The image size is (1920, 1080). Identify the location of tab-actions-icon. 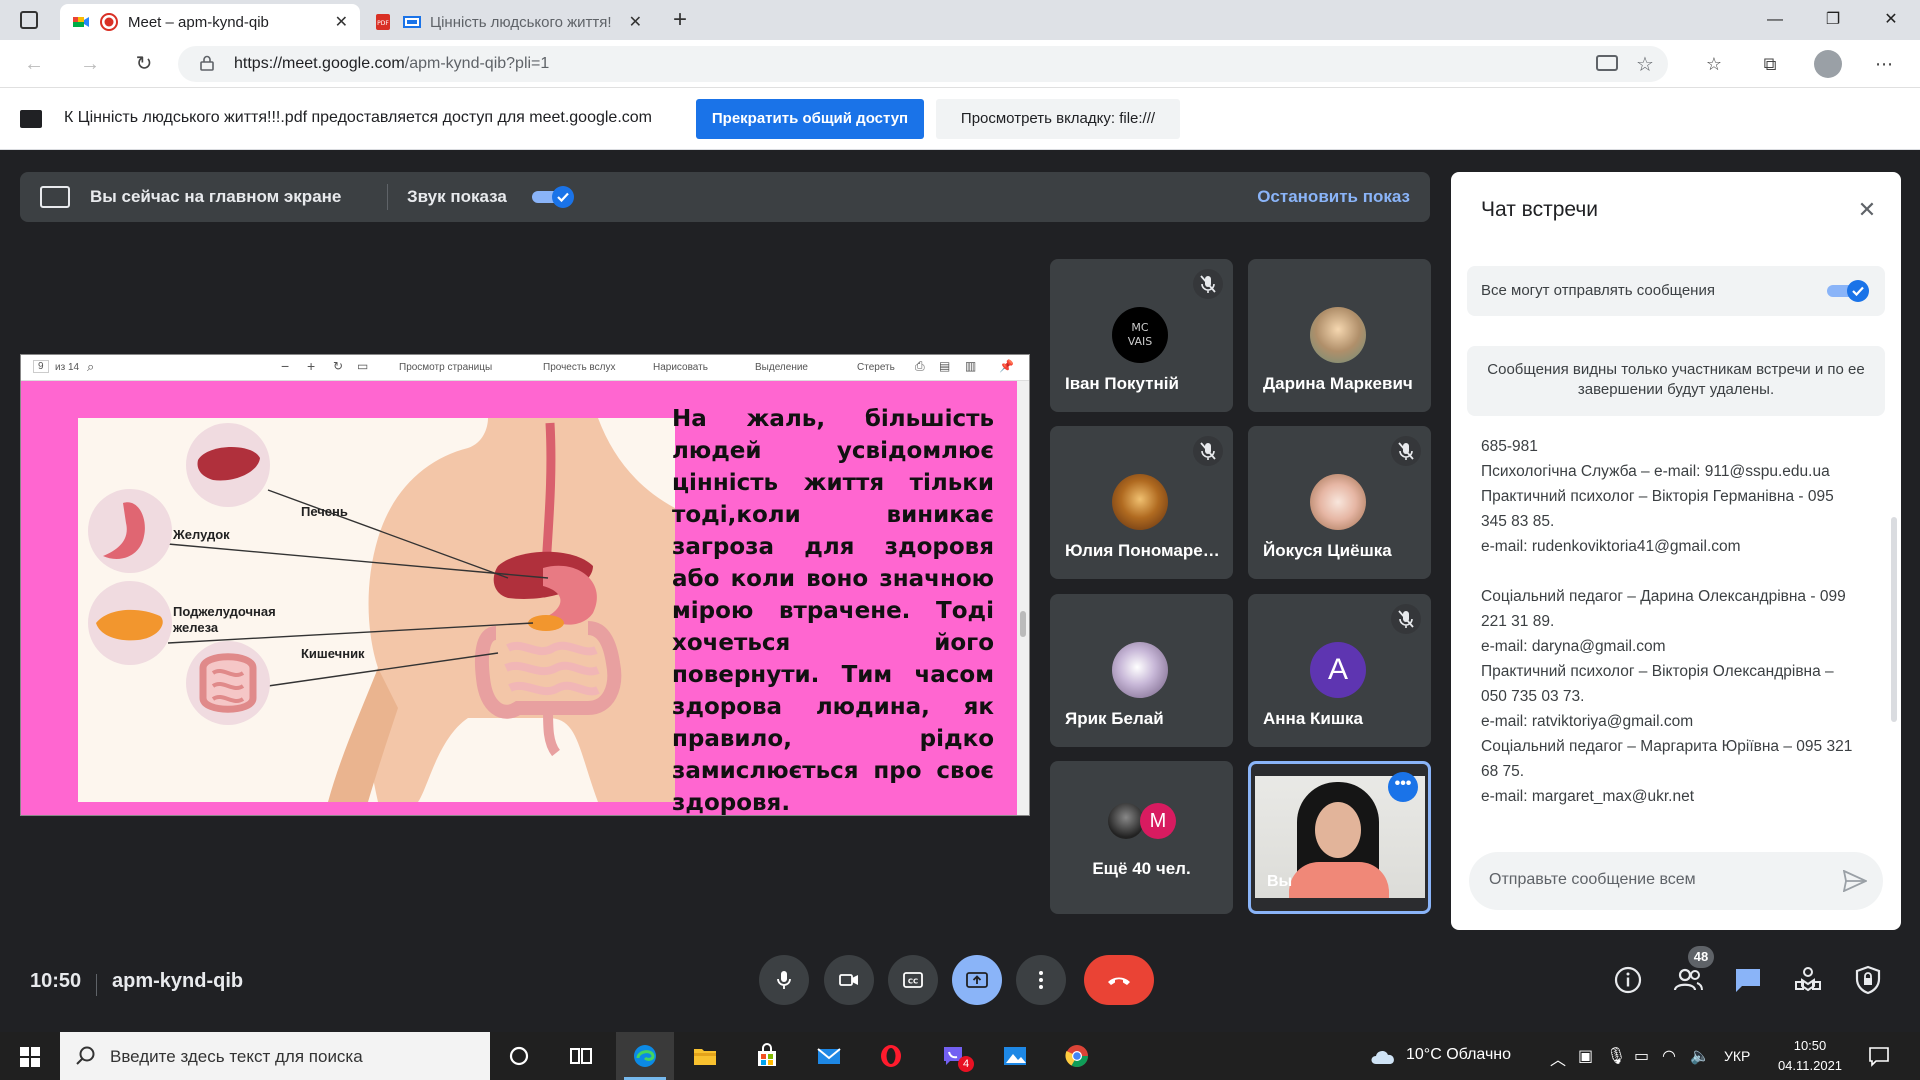
(29, 20).